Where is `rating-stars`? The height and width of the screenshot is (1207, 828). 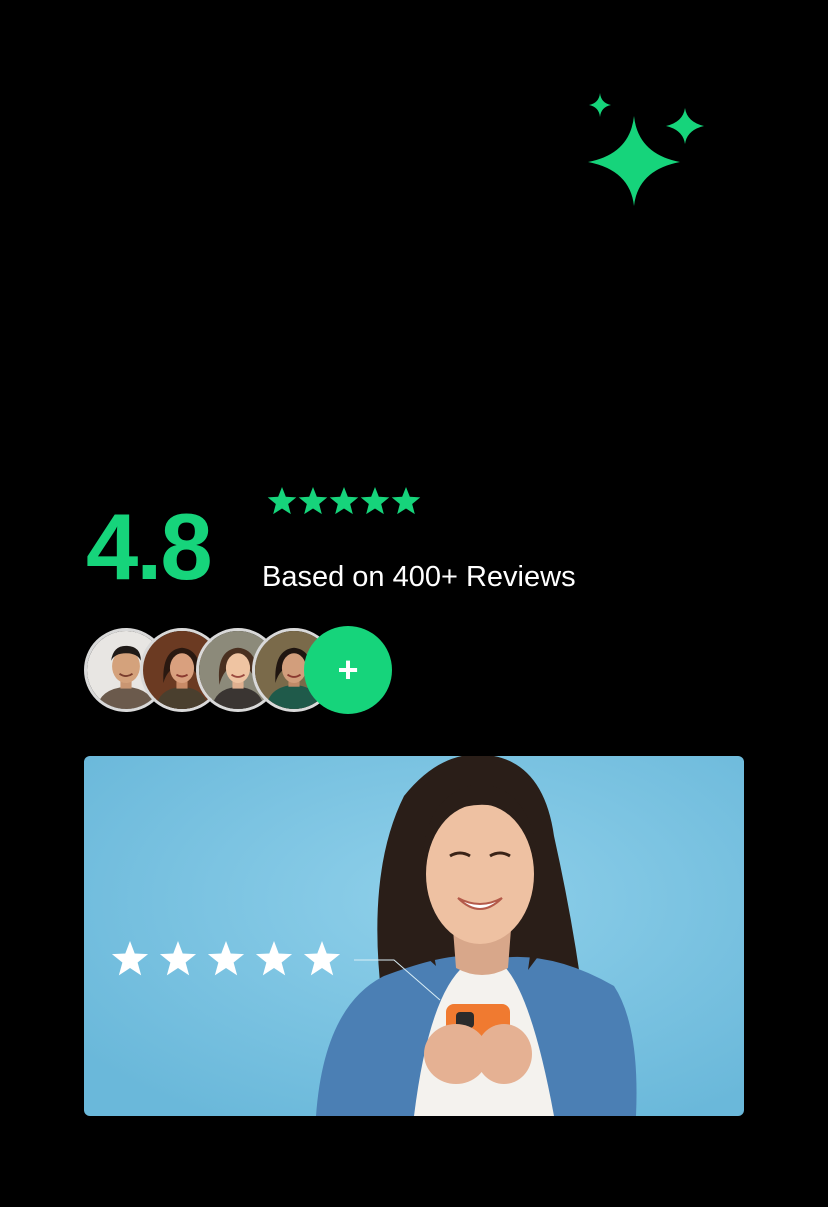
rating-stars is located at coordinates (344, 501).